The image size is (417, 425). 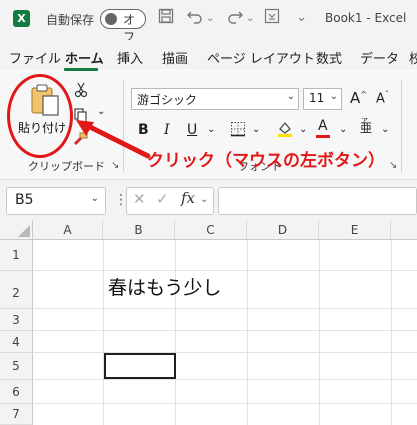 What do you see at coordinates (393, 165) in the screenshot?
I see `font-dialog-launcher-icon: ↘` at bounding box center [393, 165].